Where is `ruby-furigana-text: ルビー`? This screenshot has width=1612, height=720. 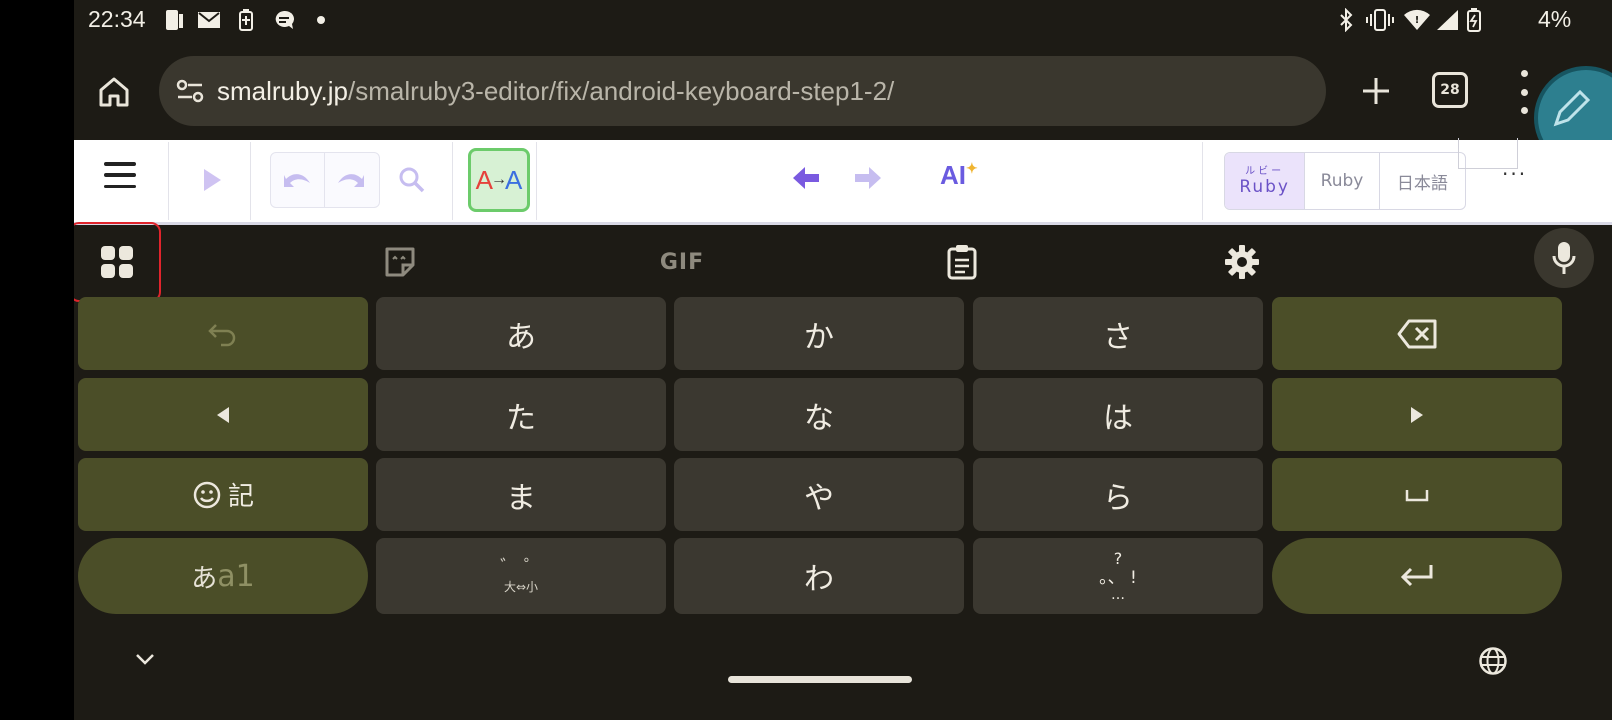 ruby-furigana-text: ルビー is located at coordinates (1265, 171).